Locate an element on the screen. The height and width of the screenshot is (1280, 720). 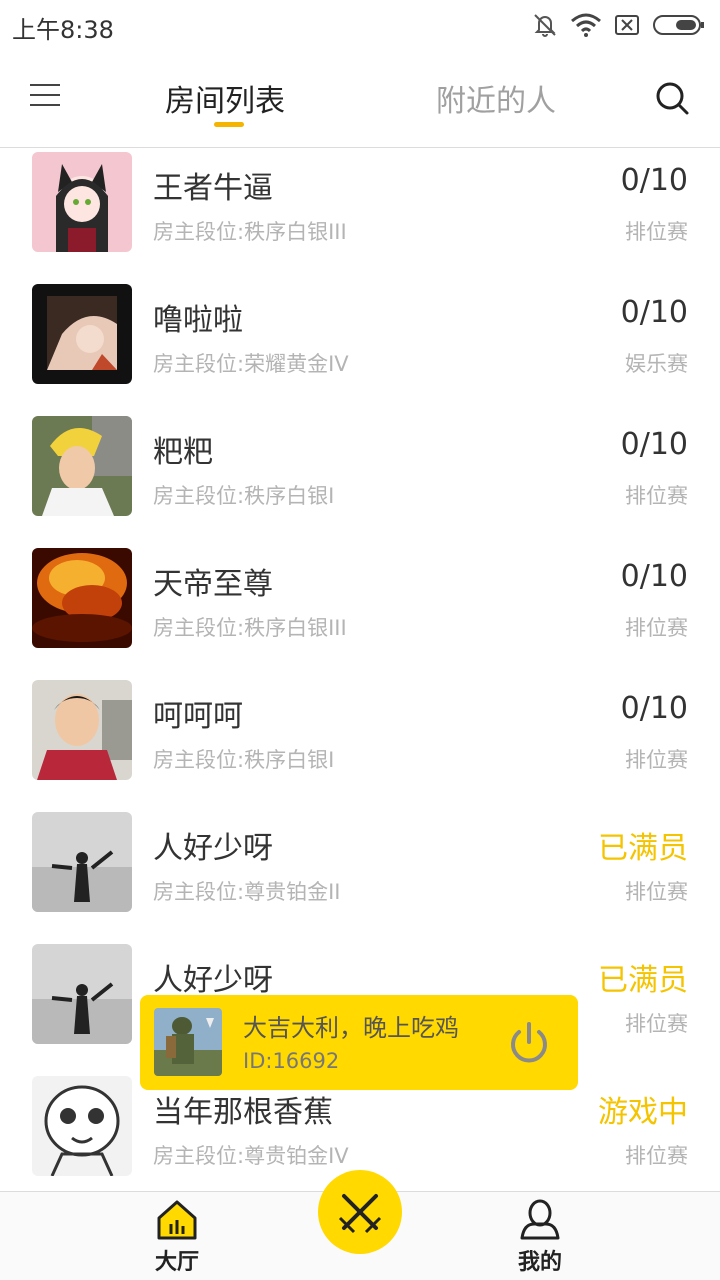
bell-muted-icon is located at coordinates (545, 25).